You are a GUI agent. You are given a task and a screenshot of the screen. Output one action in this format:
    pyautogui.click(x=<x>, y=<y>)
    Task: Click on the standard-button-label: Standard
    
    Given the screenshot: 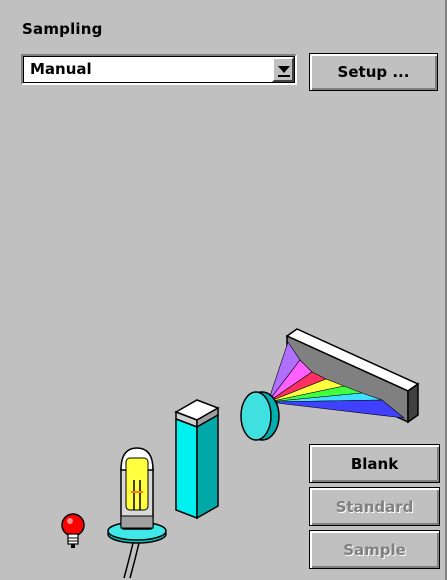 What is the action you would take?
    pyautogui.click(x=374, y=506)
    